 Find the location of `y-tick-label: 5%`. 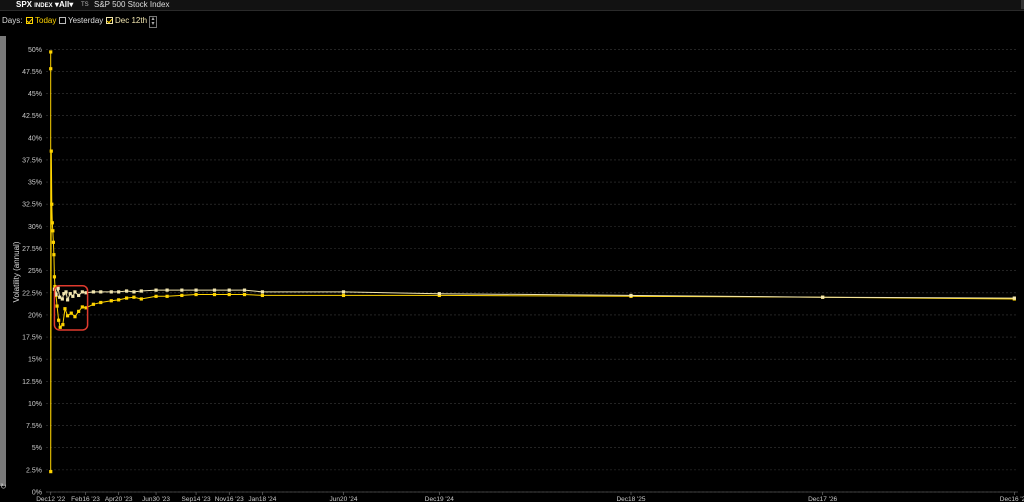

y-tick-label: 5% is located at coordinates (37, 448).